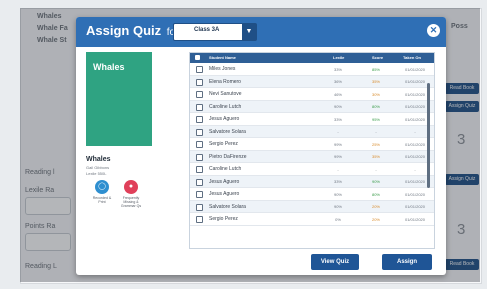 The height and width of the screenshot is (289, 487). What do you see at coordinates (197, 57) in the screenshot?
I see `select-all-checkbox` at bounding box center [197, 57].